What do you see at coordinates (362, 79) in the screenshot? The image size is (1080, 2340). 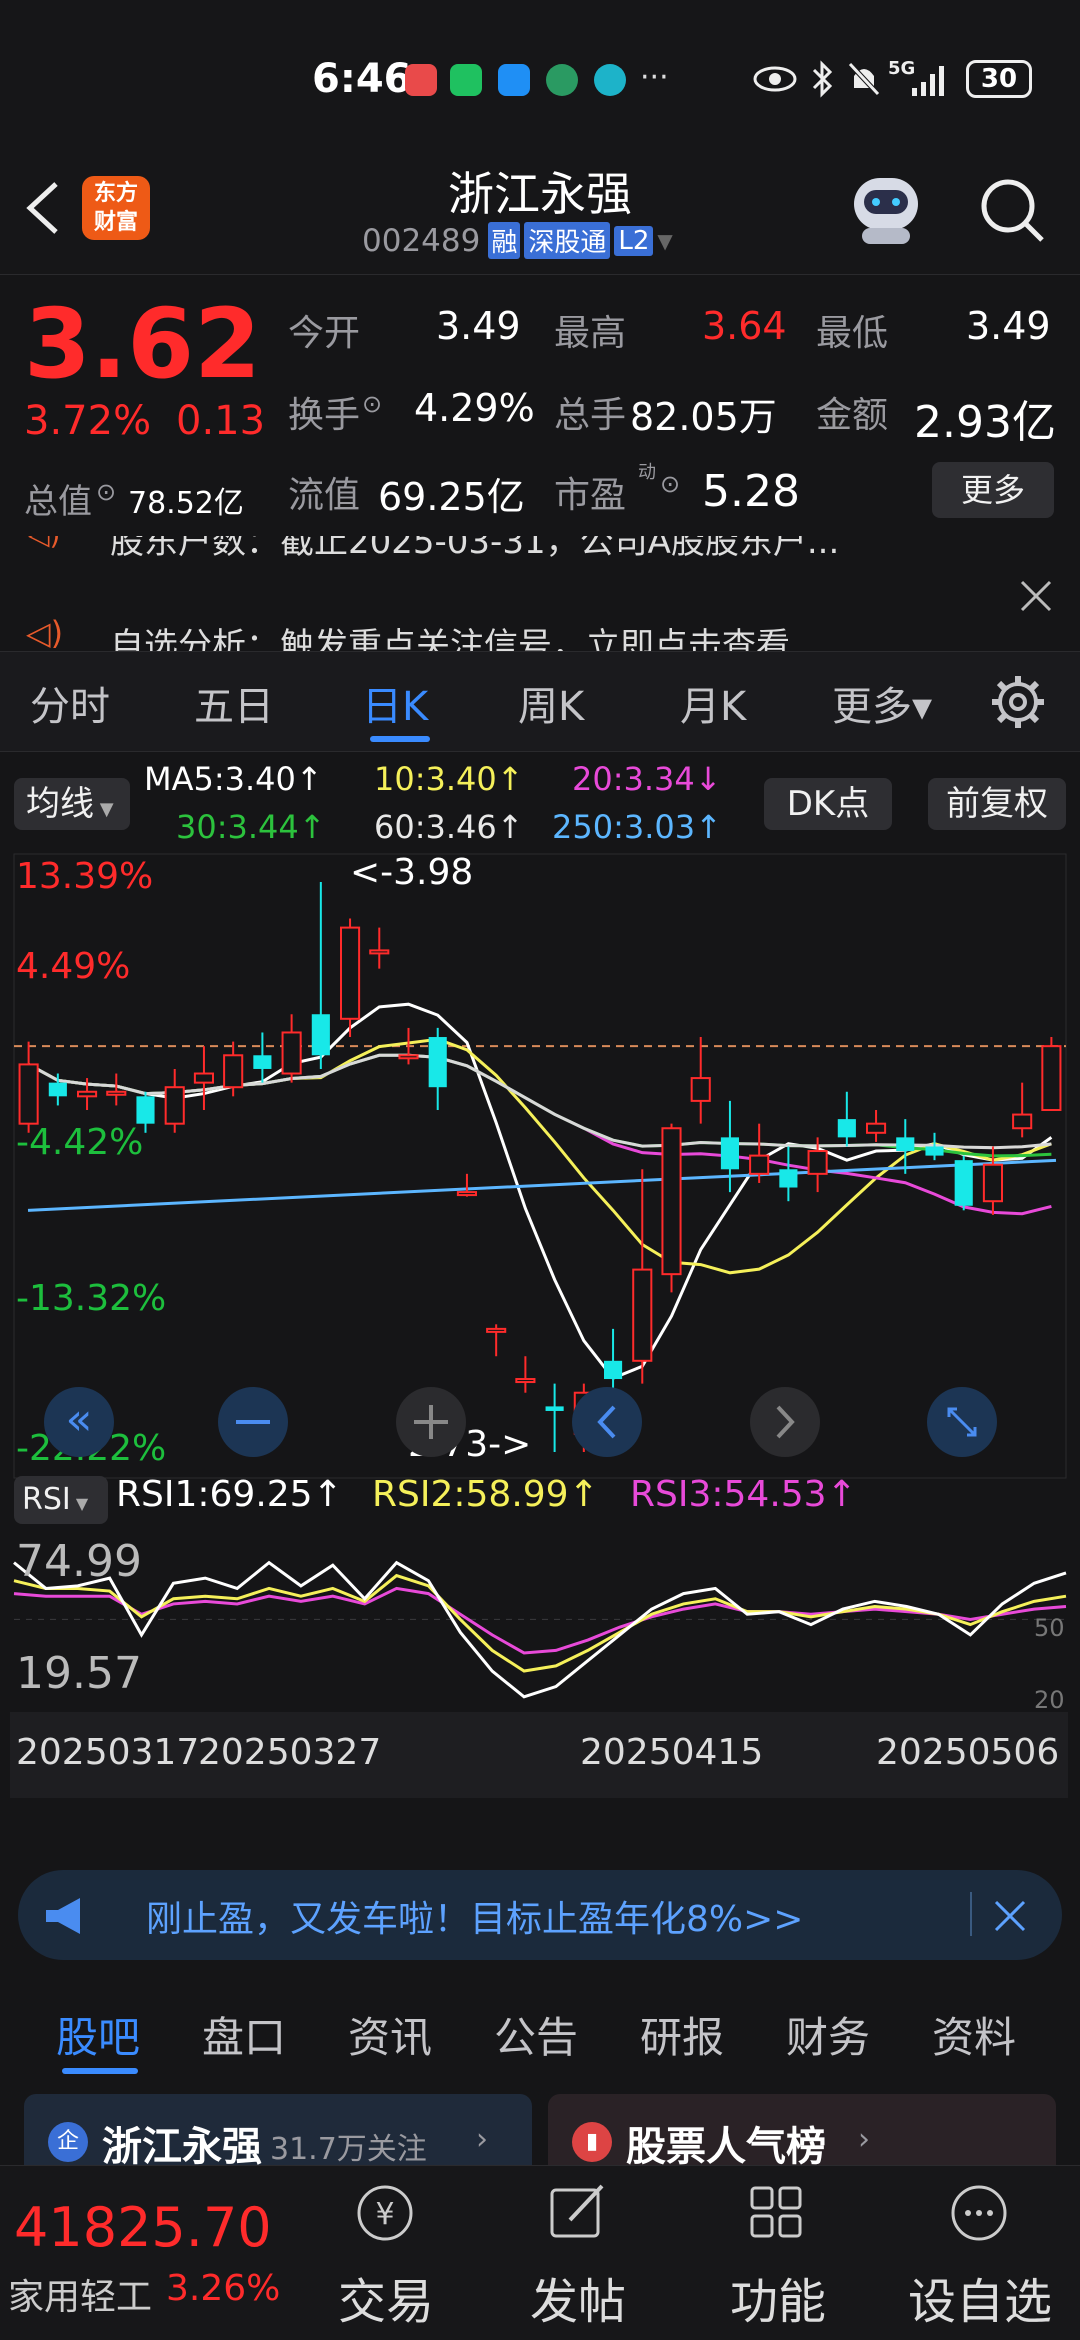 I see `status-time: 6:46` at bounding box center [362, 79].